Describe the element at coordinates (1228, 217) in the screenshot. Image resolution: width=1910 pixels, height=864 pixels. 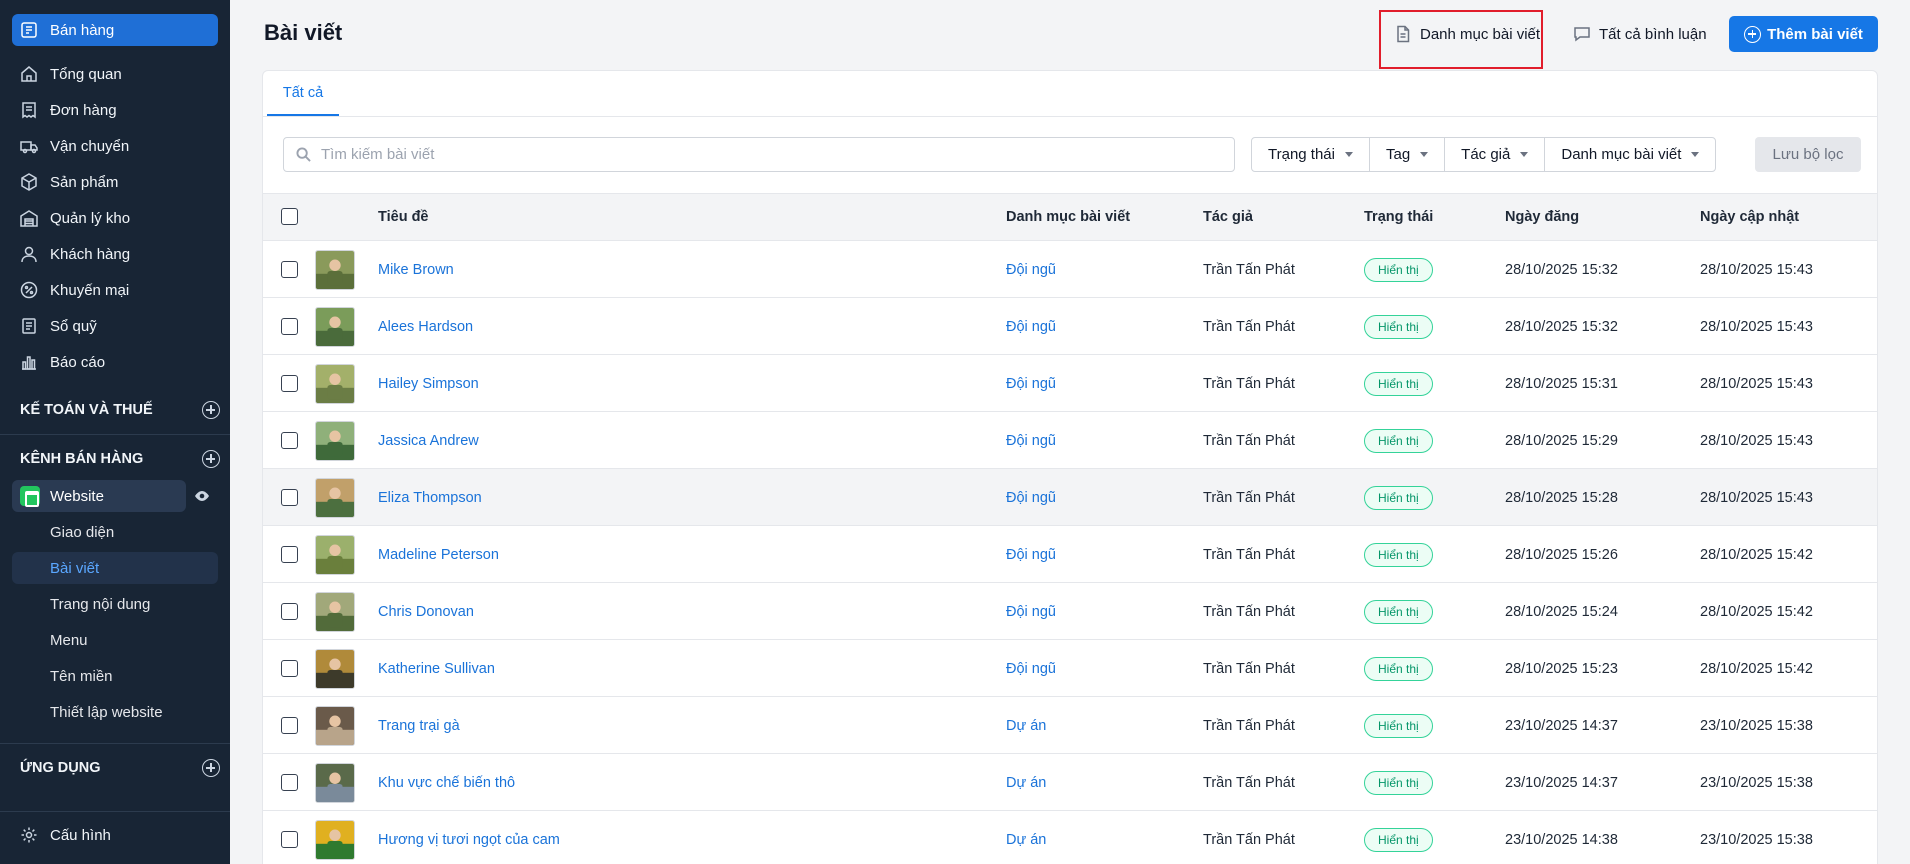
I see `column-header-author: Tác giả` at that location.